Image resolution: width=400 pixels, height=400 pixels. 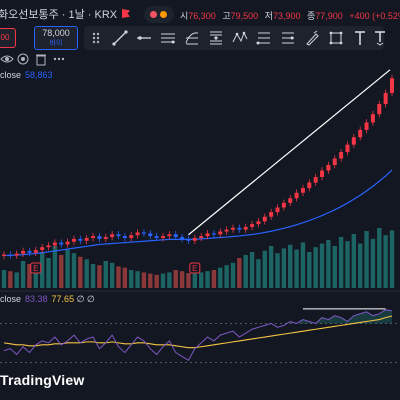 I want to click on tradingview-logo: TradingView, so click(x=42, y=380).